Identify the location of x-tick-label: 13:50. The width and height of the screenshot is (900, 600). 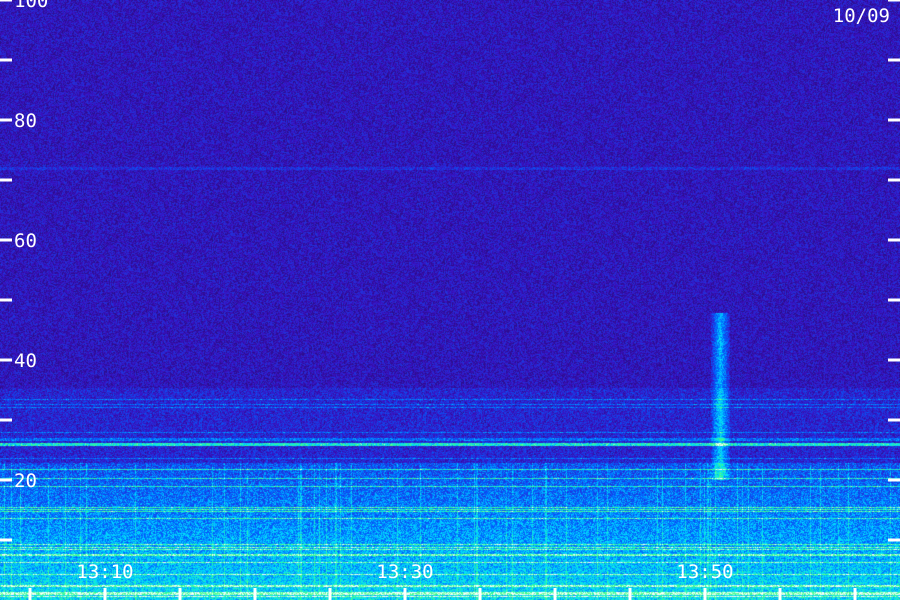
(704, 572).